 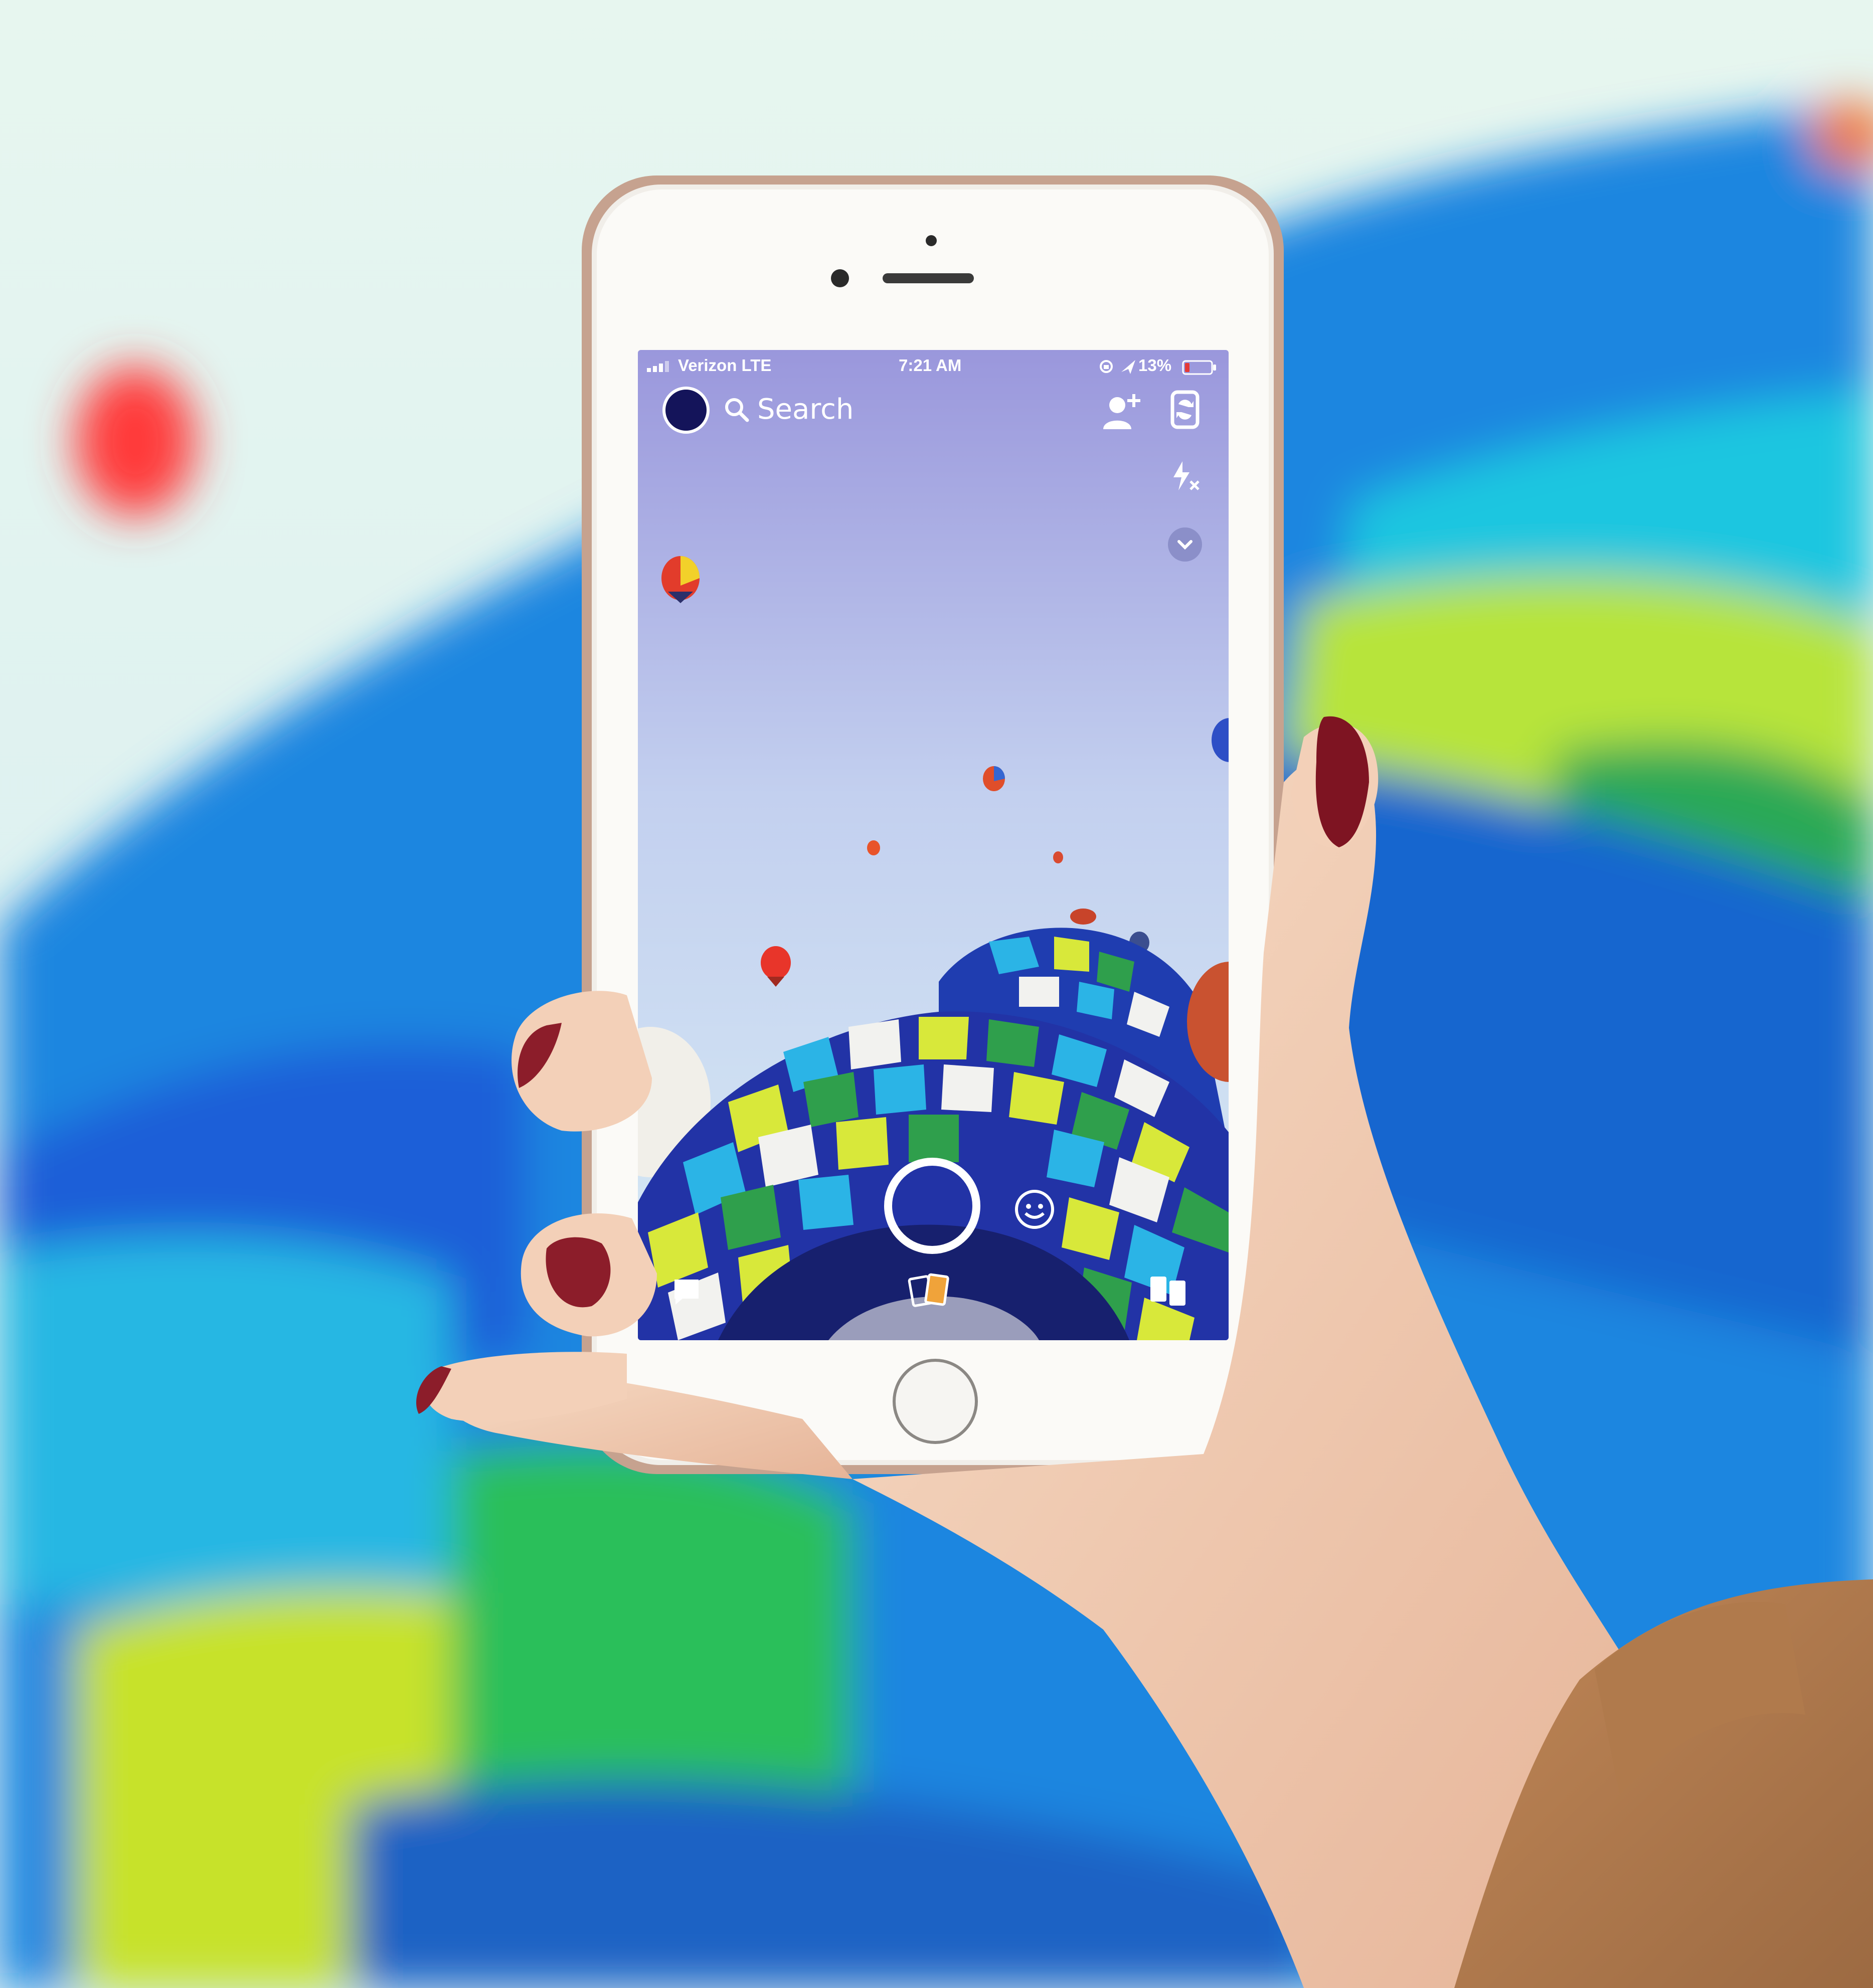 I want to click on flip-camera-icon, so click(x=1185, y=409).